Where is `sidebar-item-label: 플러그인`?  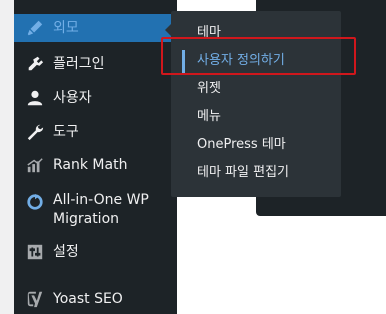 sidebar-item-label: 플러그인 is located at coordinates (79, 64).